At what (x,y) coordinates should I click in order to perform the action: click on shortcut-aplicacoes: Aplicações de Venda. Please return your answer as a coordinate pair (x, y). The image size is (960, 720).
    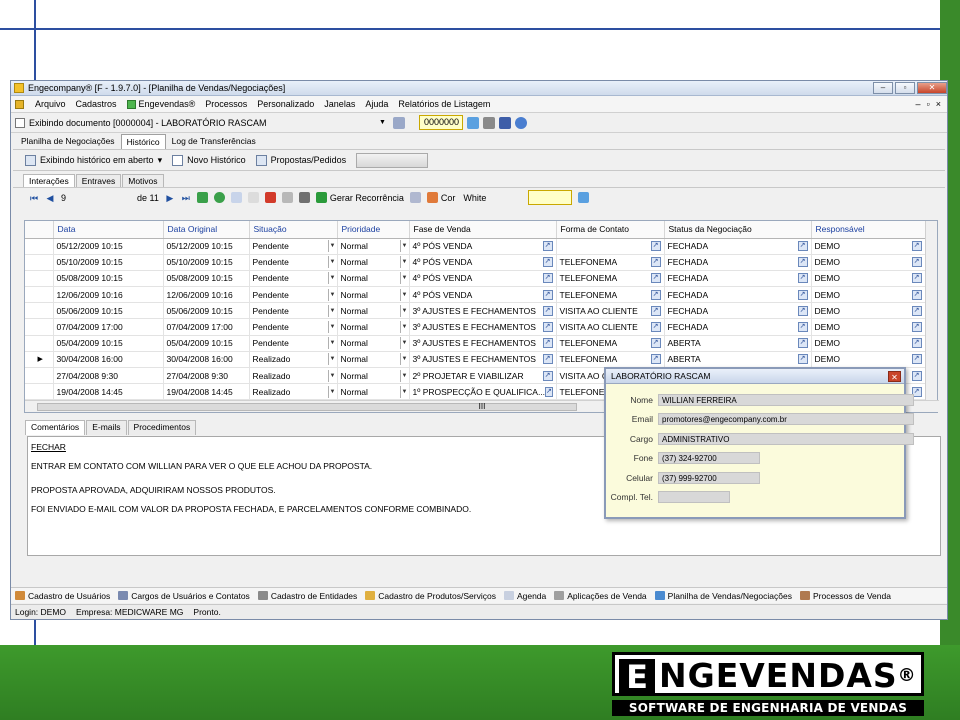
    Looking at the image, I should click on (600, 596).